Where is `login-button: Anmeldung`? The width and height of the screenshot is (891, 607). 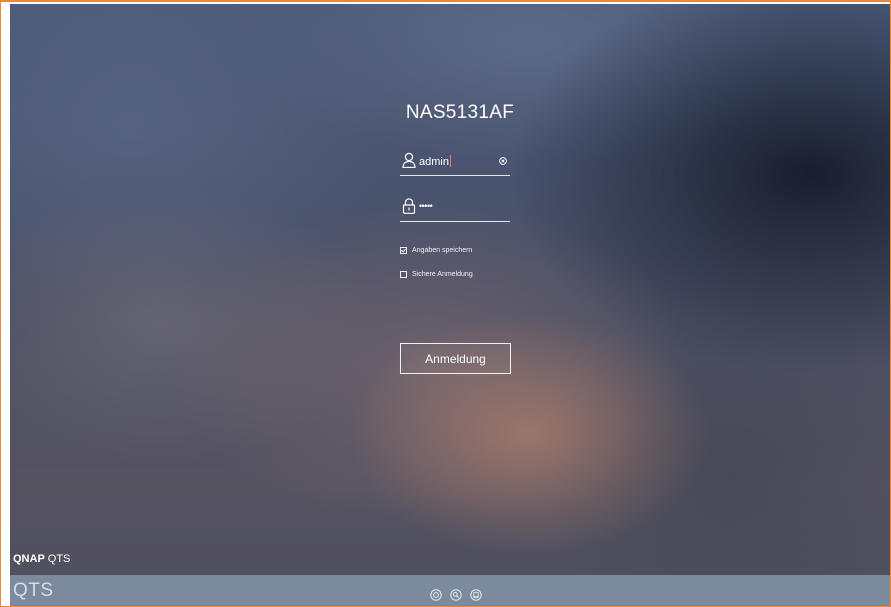 login-button: Anmeldung is located at coordinates (455, 358).